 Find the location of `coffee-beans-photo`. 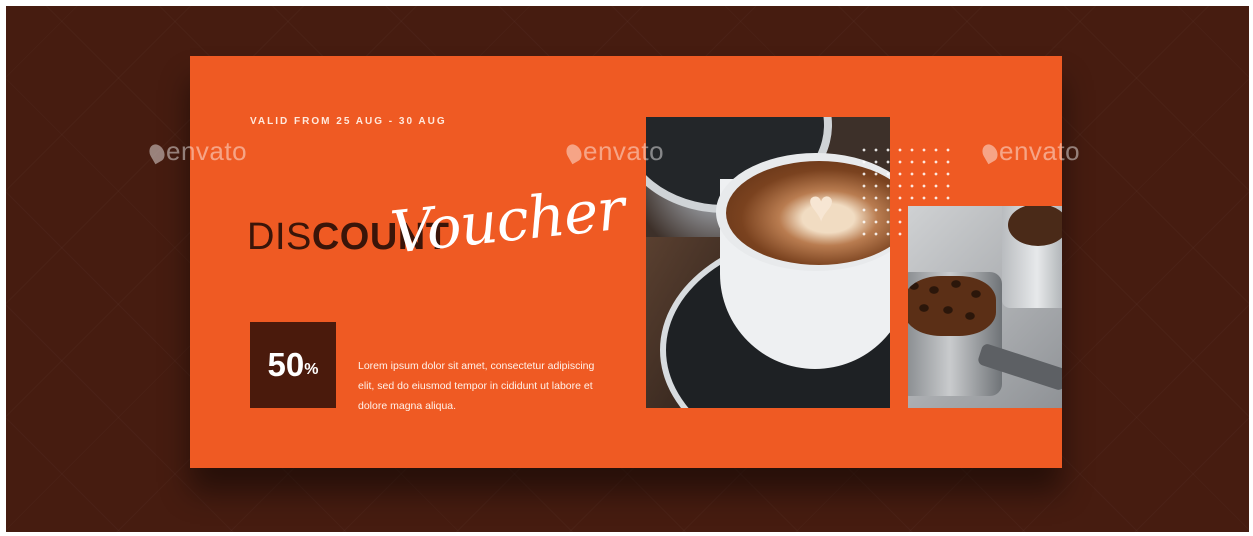

coffee-beans-photo is located at coordinates (985, 307).